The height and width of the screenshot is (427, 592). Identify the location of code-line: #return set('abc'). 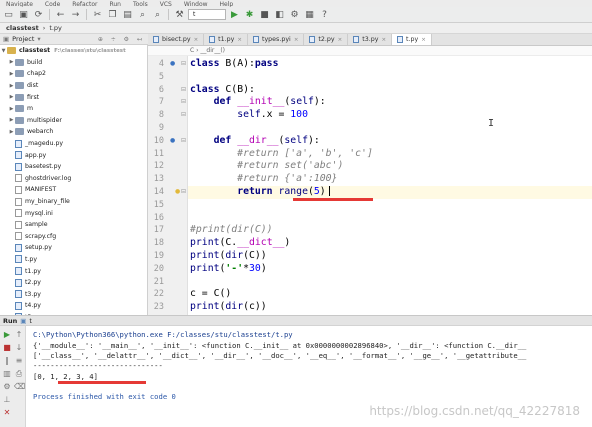
(390, 166).